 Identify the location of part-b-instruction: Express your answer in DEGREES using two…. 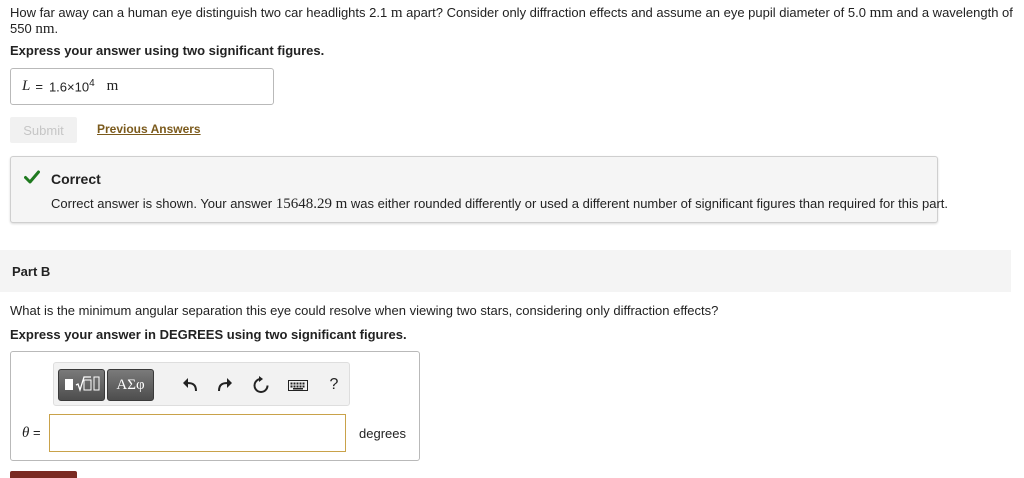
(208, 334).